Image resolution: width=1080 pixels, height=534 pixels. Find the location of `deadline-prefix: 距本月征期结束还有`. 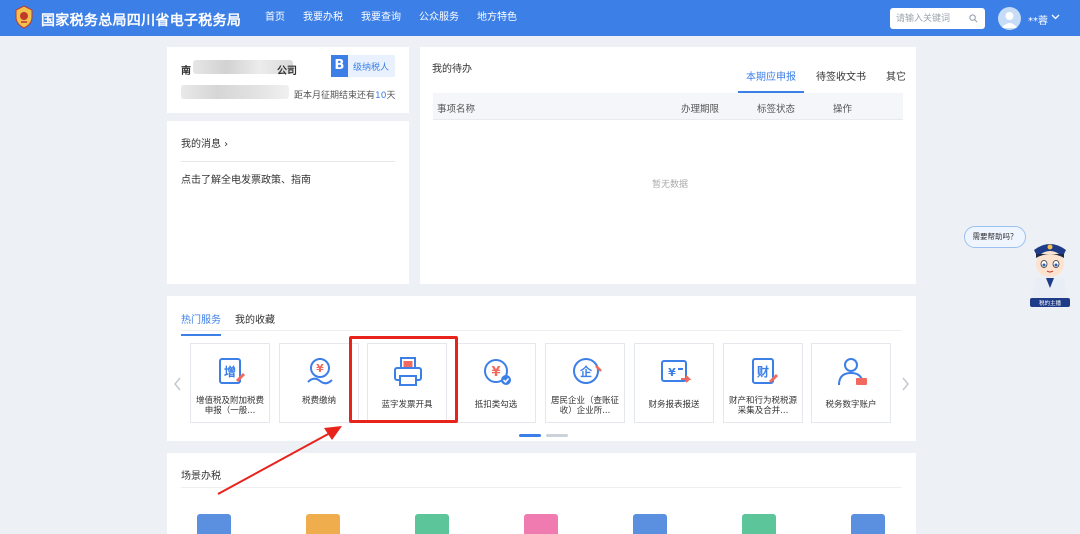

deadline-prefix: 距本月征期结束还有 is located at coordinates (335, 96).